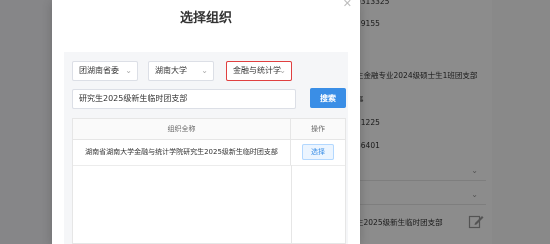 Image resolution: width=550 pixels, height=244 pixels. I want to click on organization-search-input: 研究生2025级新生临时团支部, so click(184, 99).